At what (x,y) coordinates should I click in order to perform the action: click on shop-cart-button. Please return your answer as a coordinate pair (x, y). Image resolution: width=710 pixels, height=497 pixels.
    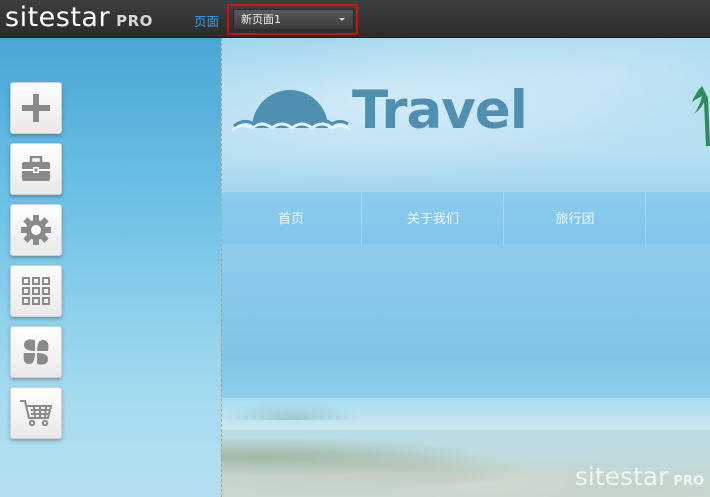
    Looking at the image, I should click on (36, 413).